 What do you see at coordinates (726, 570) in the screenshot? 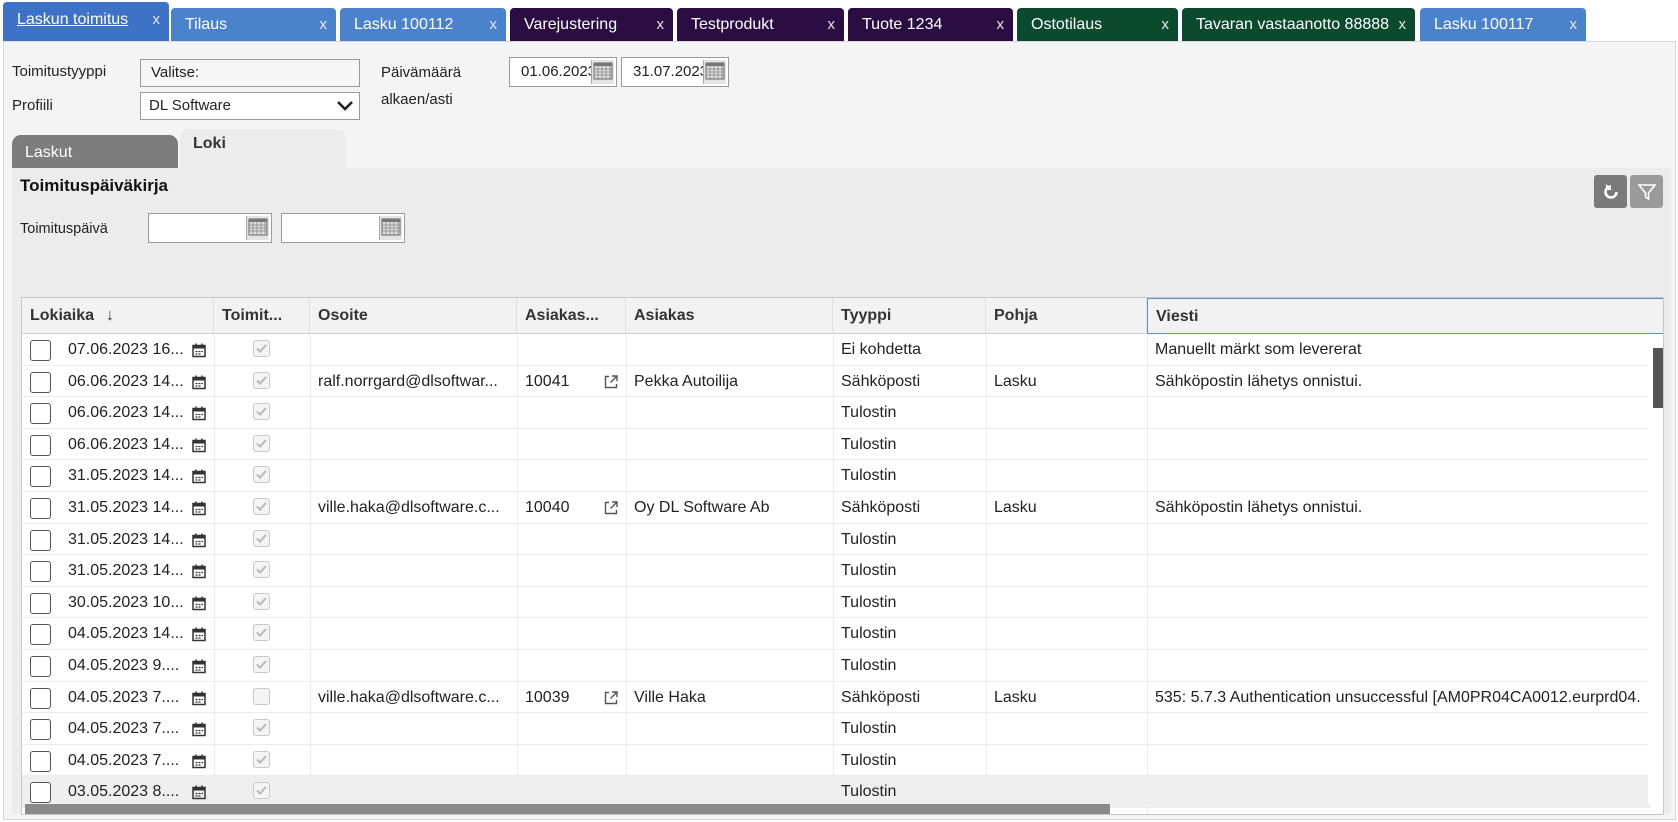
I see `customer-cell` at bounding box center [726, 570].